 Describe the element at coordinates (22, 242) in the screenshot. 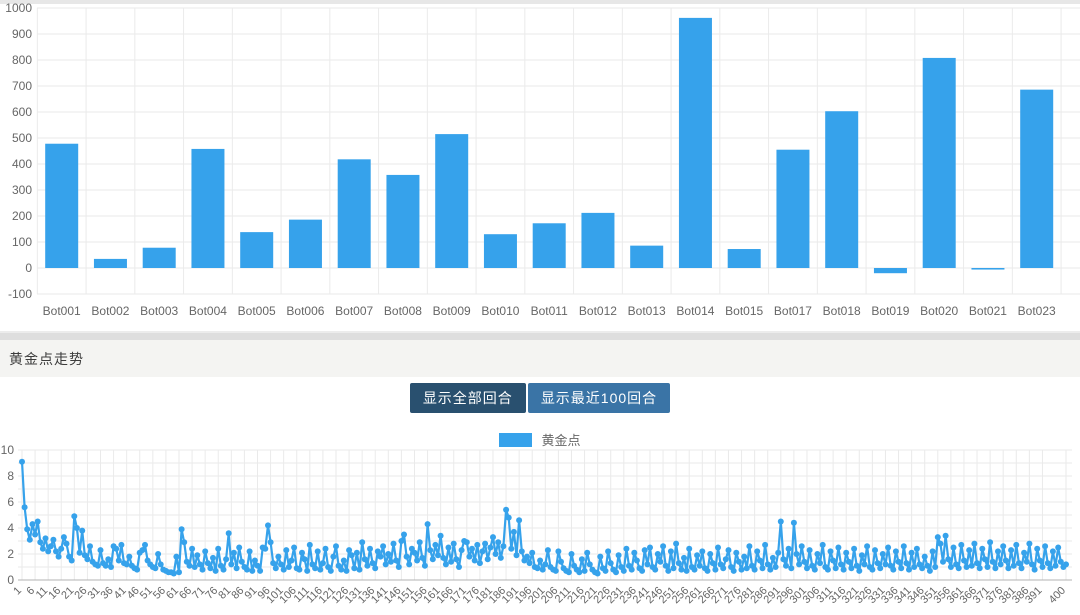

I see `svg-text: 100` at that location.